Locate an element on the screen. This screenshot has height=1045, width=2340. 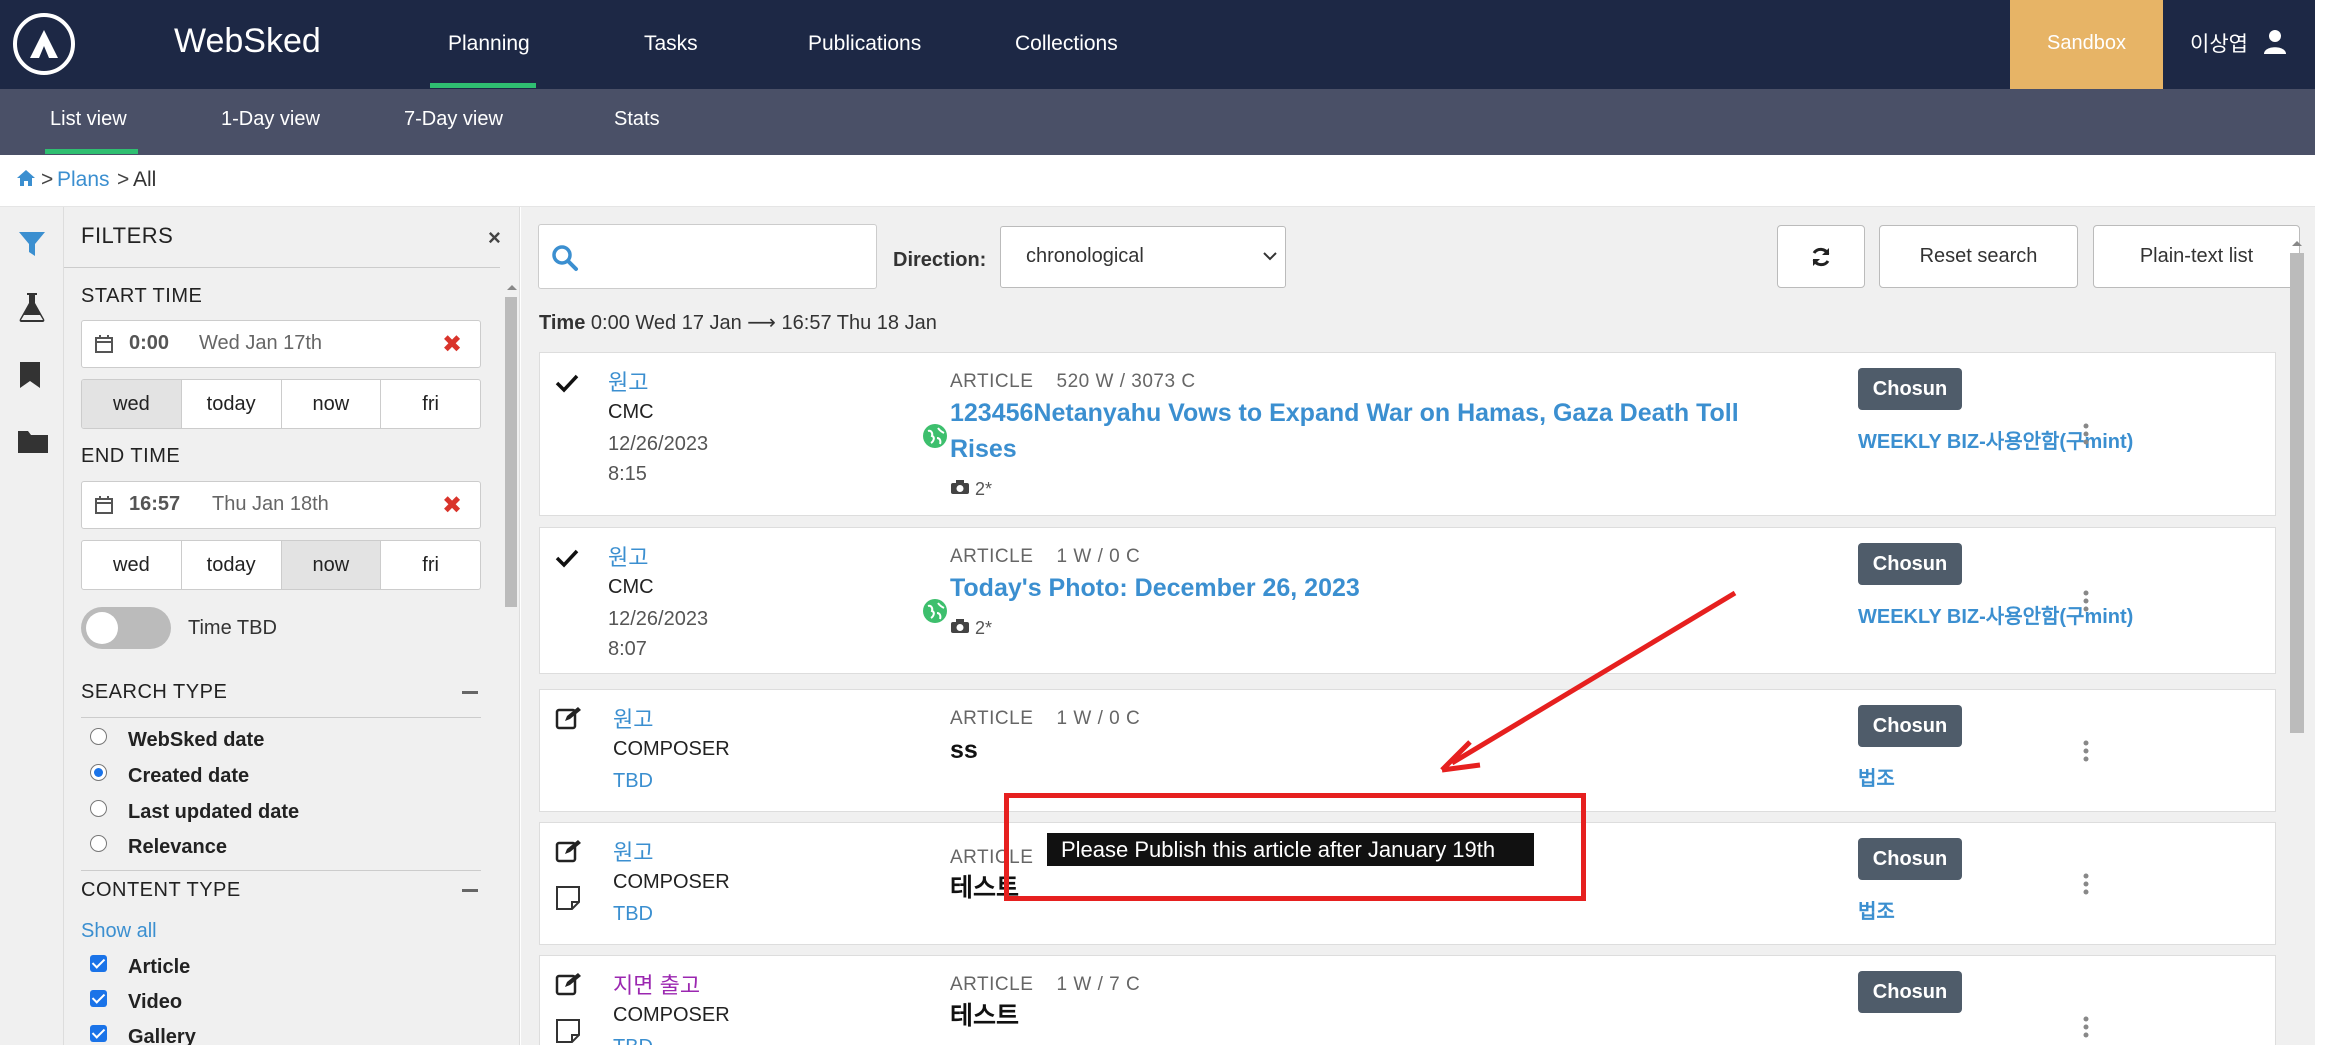
plain-text-list-button: Plain-text list is located at coordinates (2196, 256).